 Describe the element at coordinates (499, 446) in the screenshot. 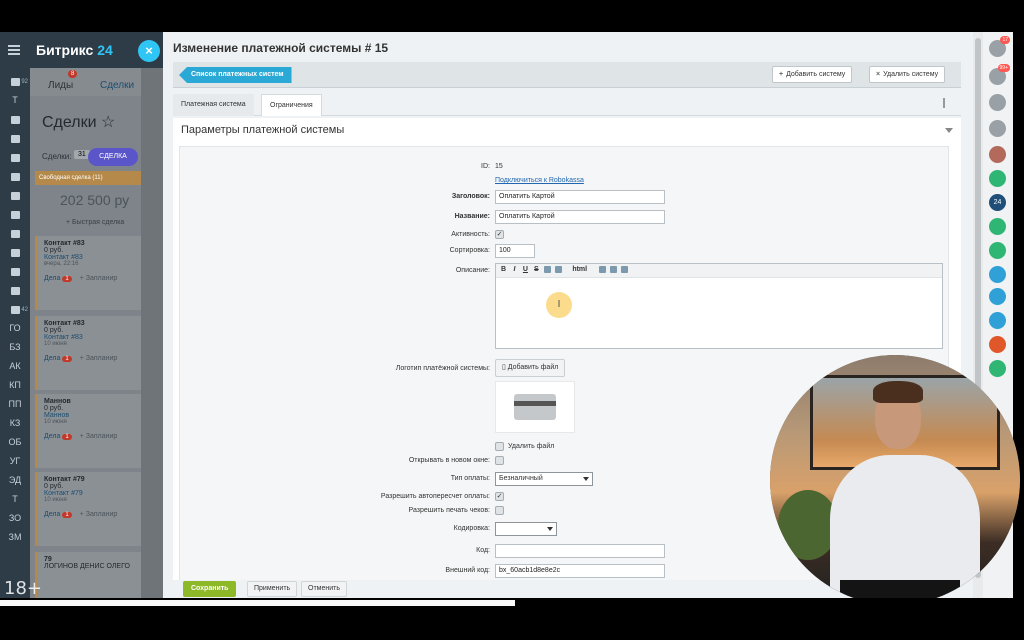

I see `delete-file-checkbox` at that location.